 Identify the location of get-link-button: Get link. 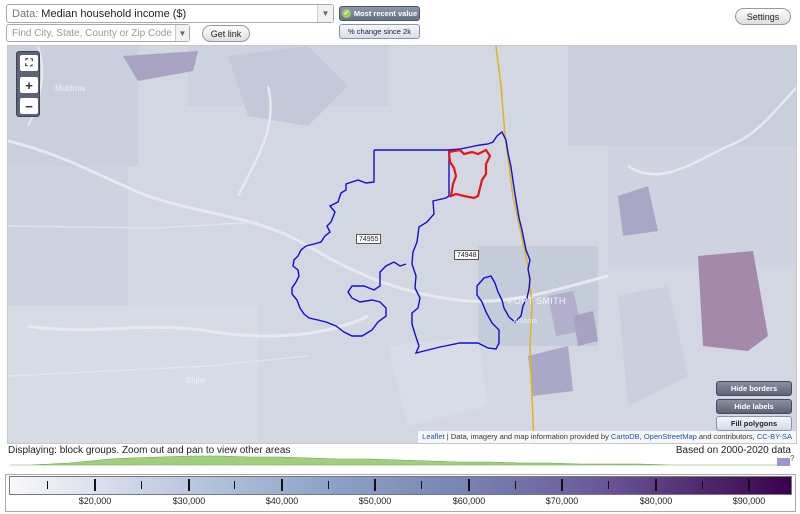
(226, 33).